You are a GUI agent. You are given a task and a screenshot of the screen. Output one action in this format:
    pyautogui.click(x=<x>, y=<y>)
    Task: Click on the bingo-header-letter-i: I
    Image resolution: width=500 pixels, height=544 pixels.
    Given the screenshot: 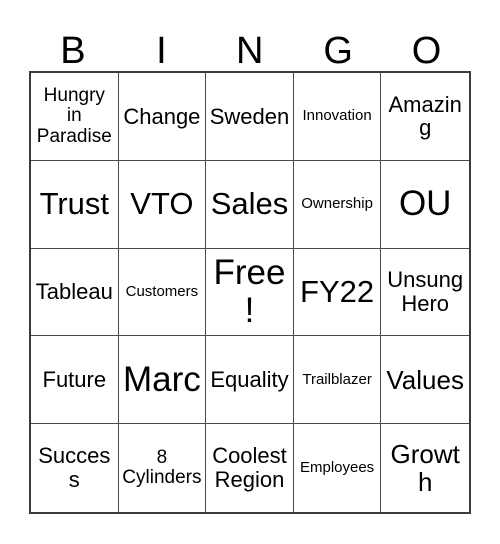 What is the action you would take?
    pyautogui.click(x=162, y=51)
    